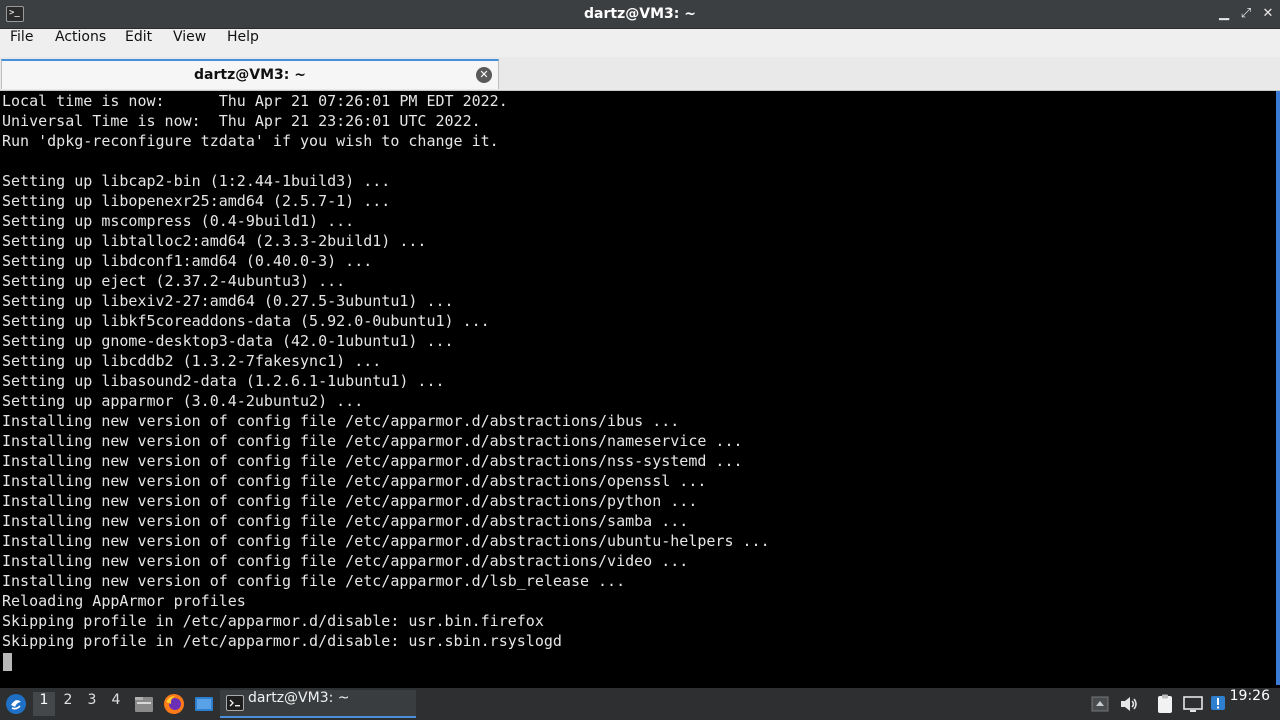  Describe the element at coordinates (1129, 704) in the screenshot. I see `volume-icon` at that location.